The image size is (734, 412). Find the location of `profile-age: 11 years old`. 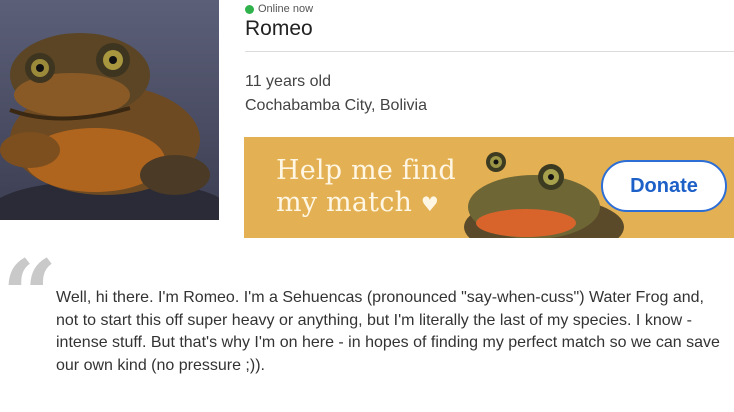

profile-age: 11 years old is located at coordinates (288, 81).